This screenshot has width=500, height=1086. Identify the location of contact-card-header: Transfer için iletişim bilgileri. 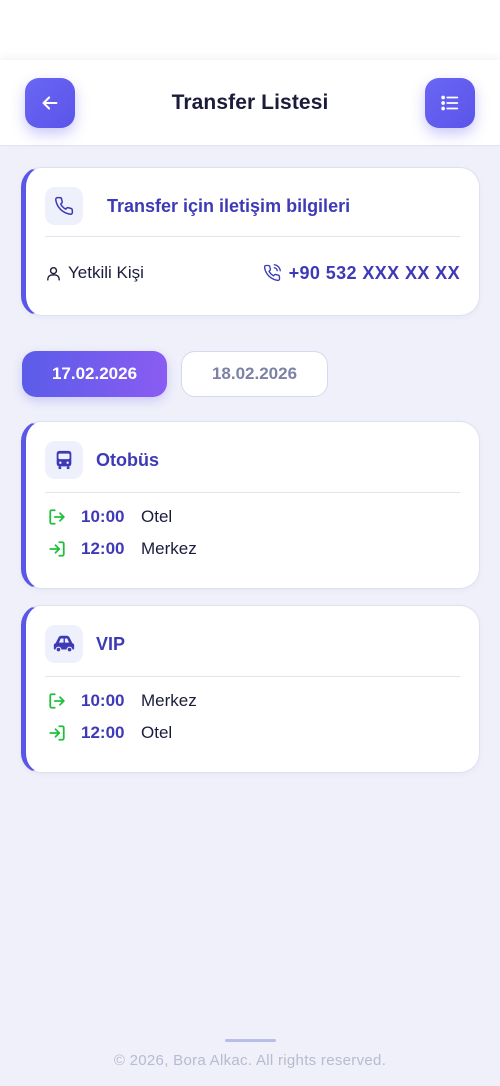
(252, 206).